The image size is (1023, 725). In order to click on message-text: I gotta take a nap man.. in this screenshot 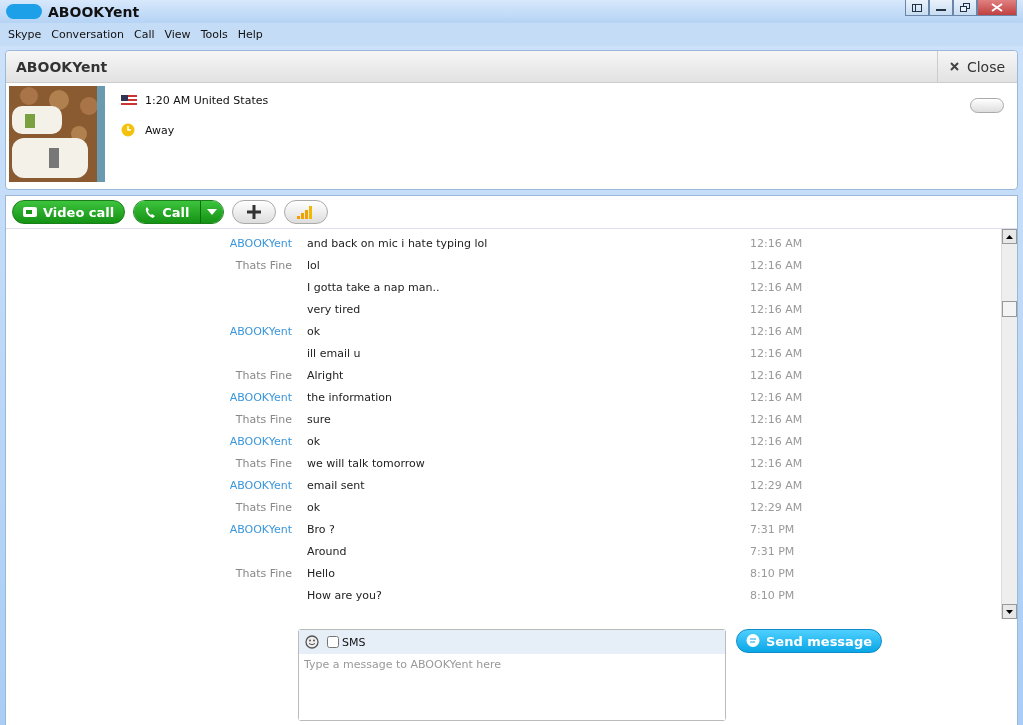, I will do `click(374, 287)`.